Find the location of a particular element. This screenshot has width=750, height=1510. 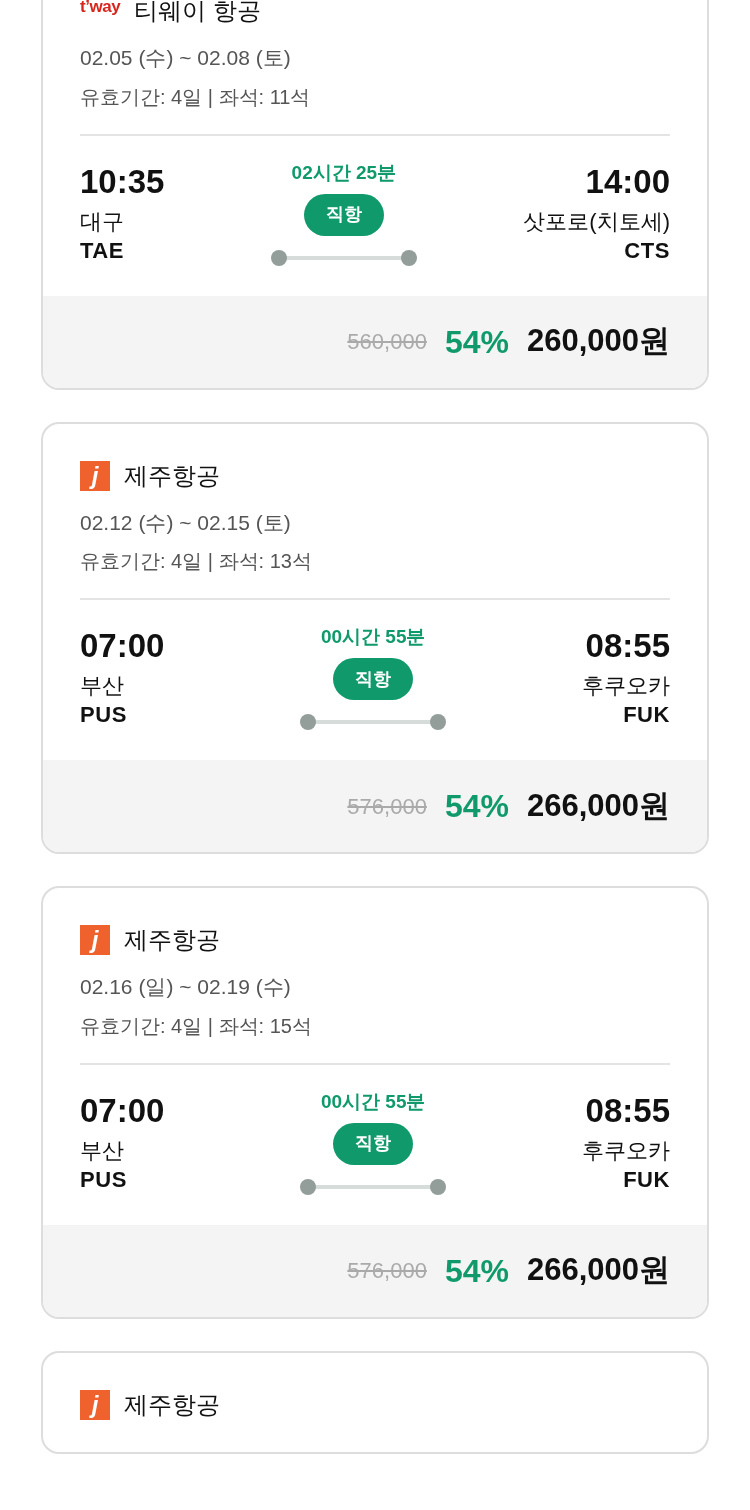

flight-duration: 02시간 25분 is located at coordinates (344, 172).